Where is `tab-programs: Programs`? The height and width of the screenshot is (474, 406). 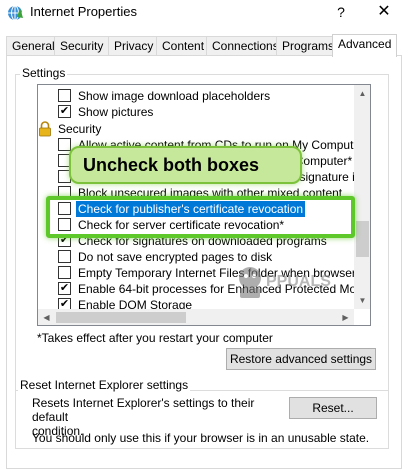
tab-programs: Programs is located at coordinates (308, 46).